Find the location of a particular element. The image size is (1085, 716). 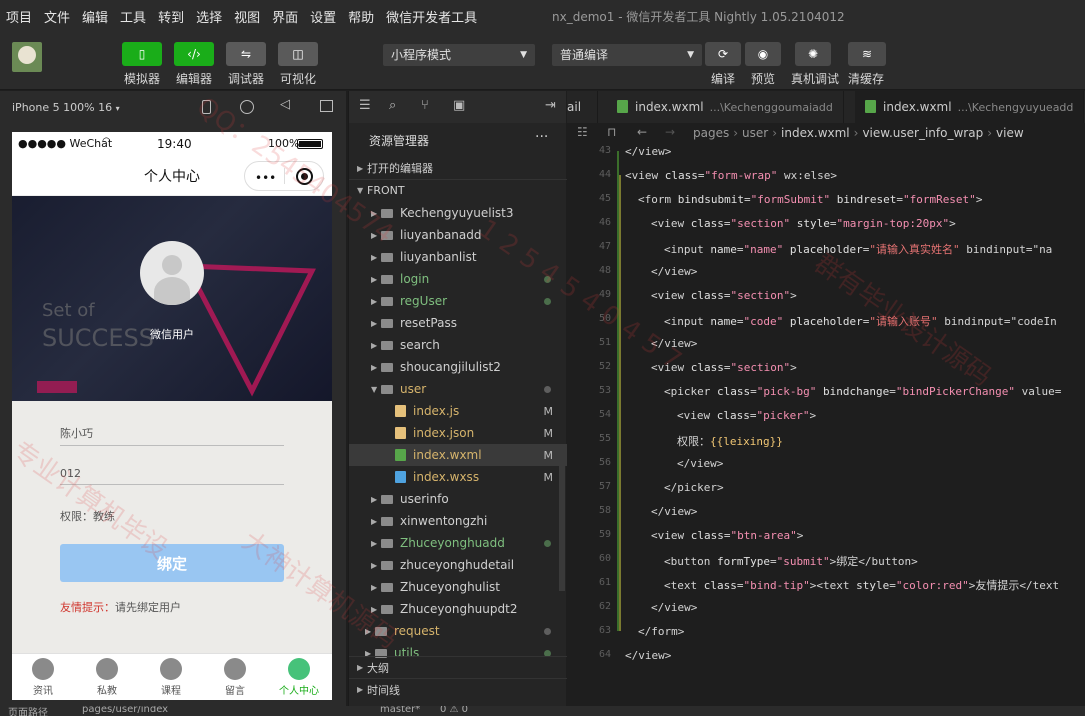

bind-button: 绑定 is located at coordinates (172, 563).